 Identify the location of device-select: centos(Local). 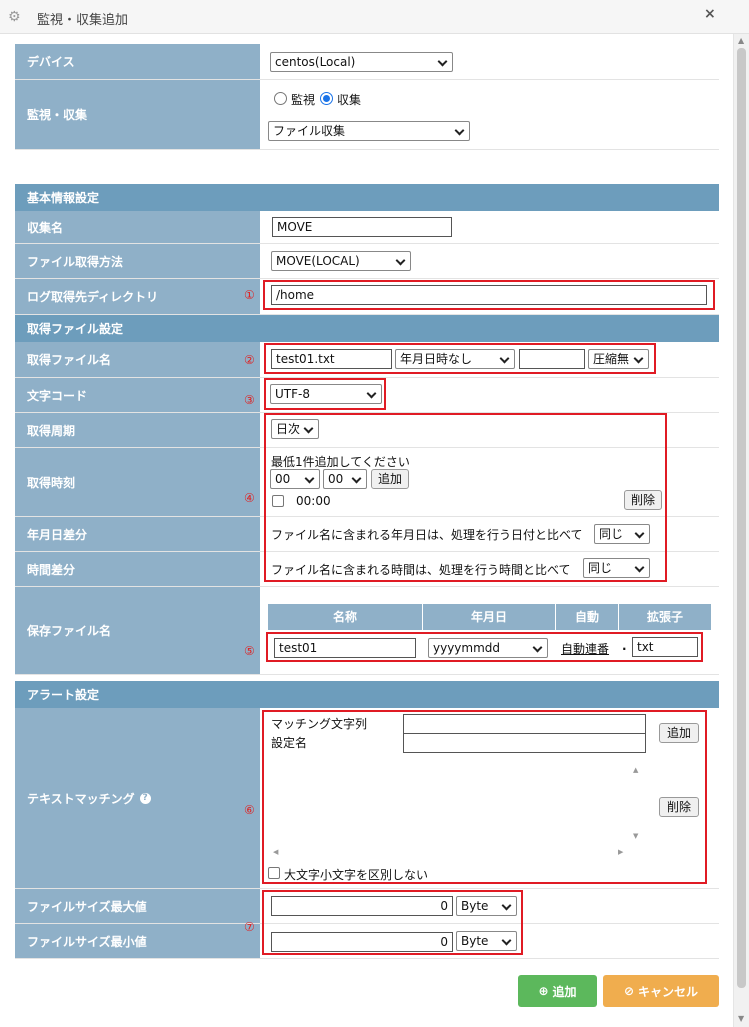
(361, 62).